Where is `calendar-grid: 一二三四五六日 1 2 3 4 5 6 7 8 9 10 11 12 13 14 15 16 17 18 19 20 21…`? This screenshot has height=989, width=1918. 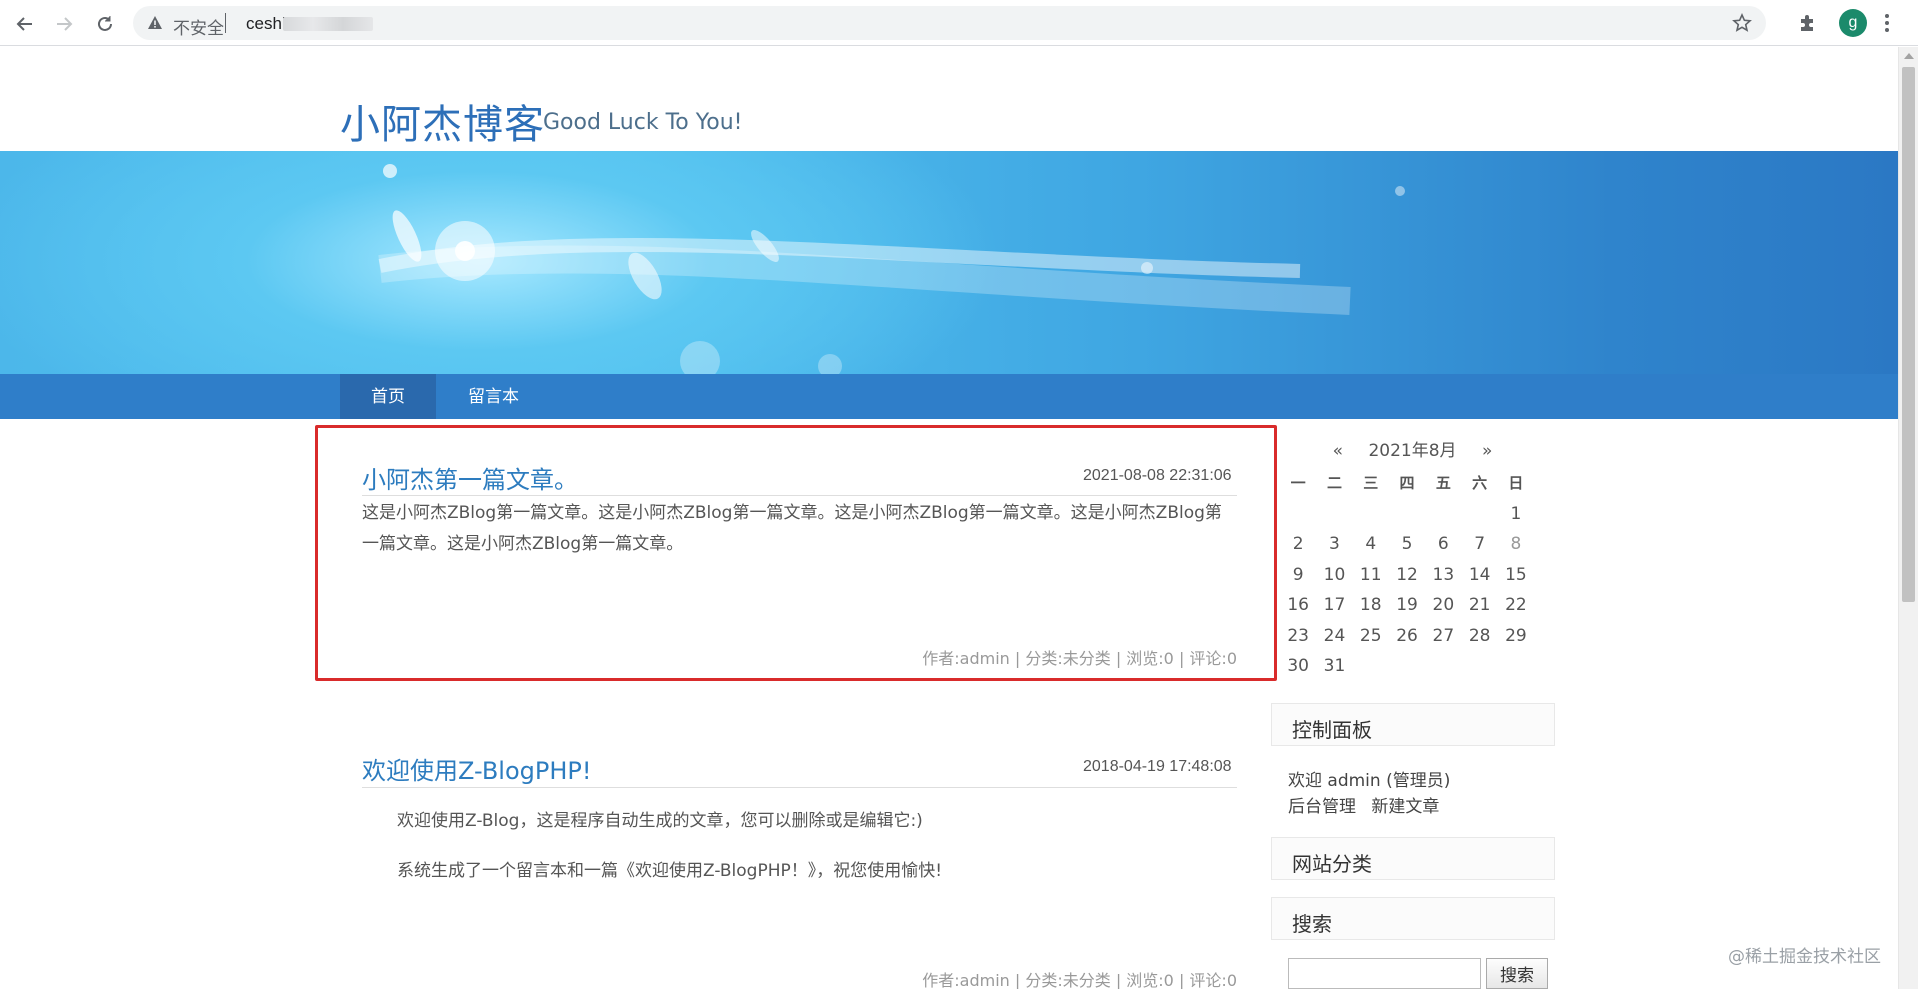
calendar-grid: 一二三四五六日 1 2 3 4 5 6 7 8 9 10 11 12 13 14 15 16 17 18 19 20 21… is located at coordinates (1412, 575).